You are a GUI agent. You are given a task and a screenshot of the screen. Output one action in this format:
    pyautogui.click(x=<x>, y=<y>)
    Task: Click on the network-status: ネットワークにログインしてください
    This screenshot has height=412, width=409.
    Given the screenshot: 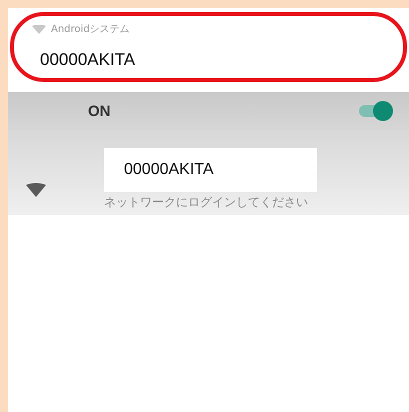 What is the action you would take?
    pyautogui.click(x=206, y=202)
    